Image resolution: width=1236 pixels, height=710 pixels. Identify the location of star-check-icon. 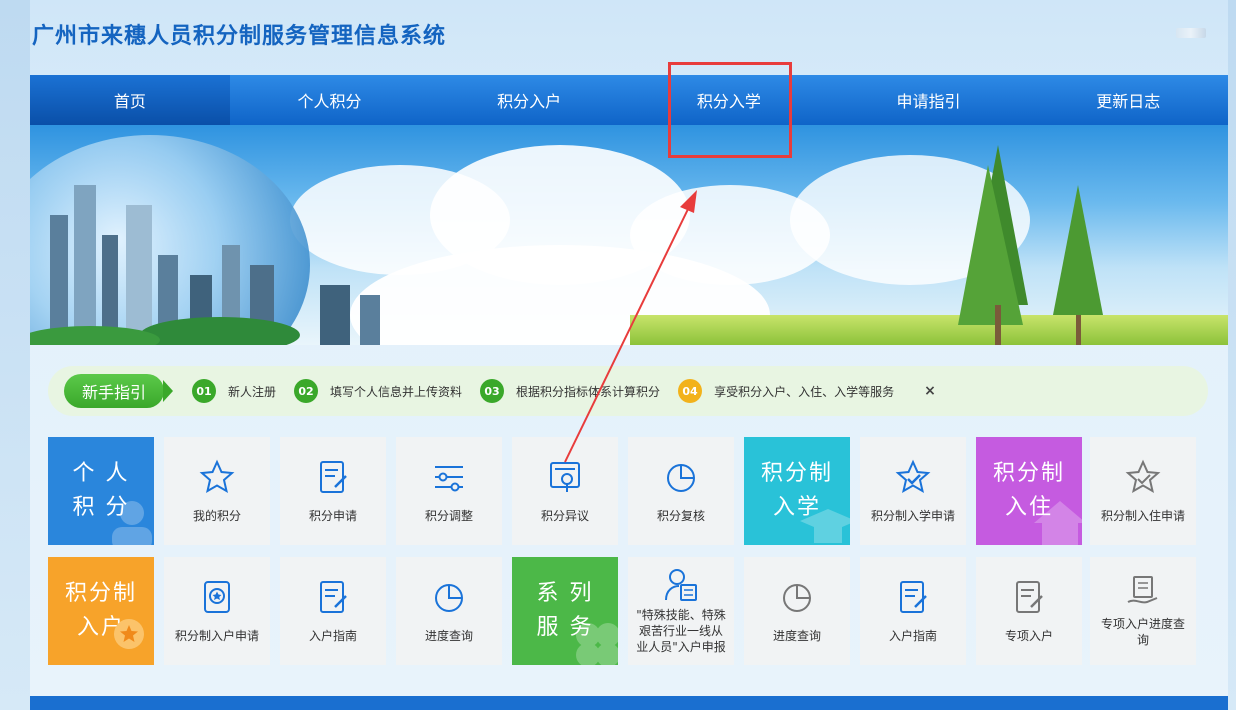
(913, 476).